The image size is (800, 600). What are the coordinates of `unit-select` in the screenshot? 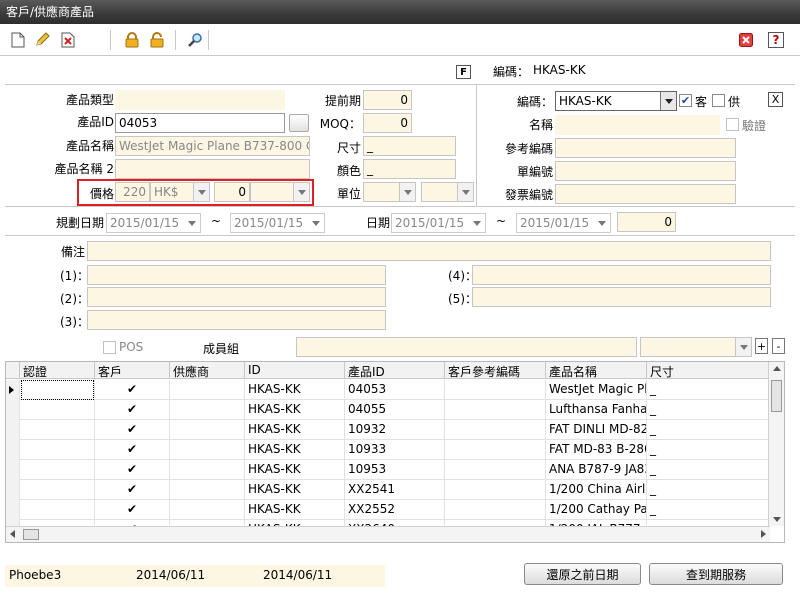 It's located at (389, 192).